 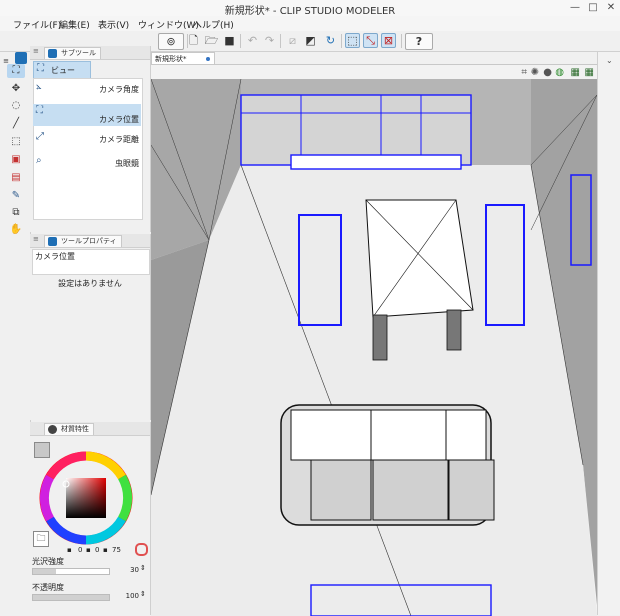 What do you see at coordinates (16, 124) in the screenshot?
I see `line-tool-icon: ╱` at bounding box center [16, 124].